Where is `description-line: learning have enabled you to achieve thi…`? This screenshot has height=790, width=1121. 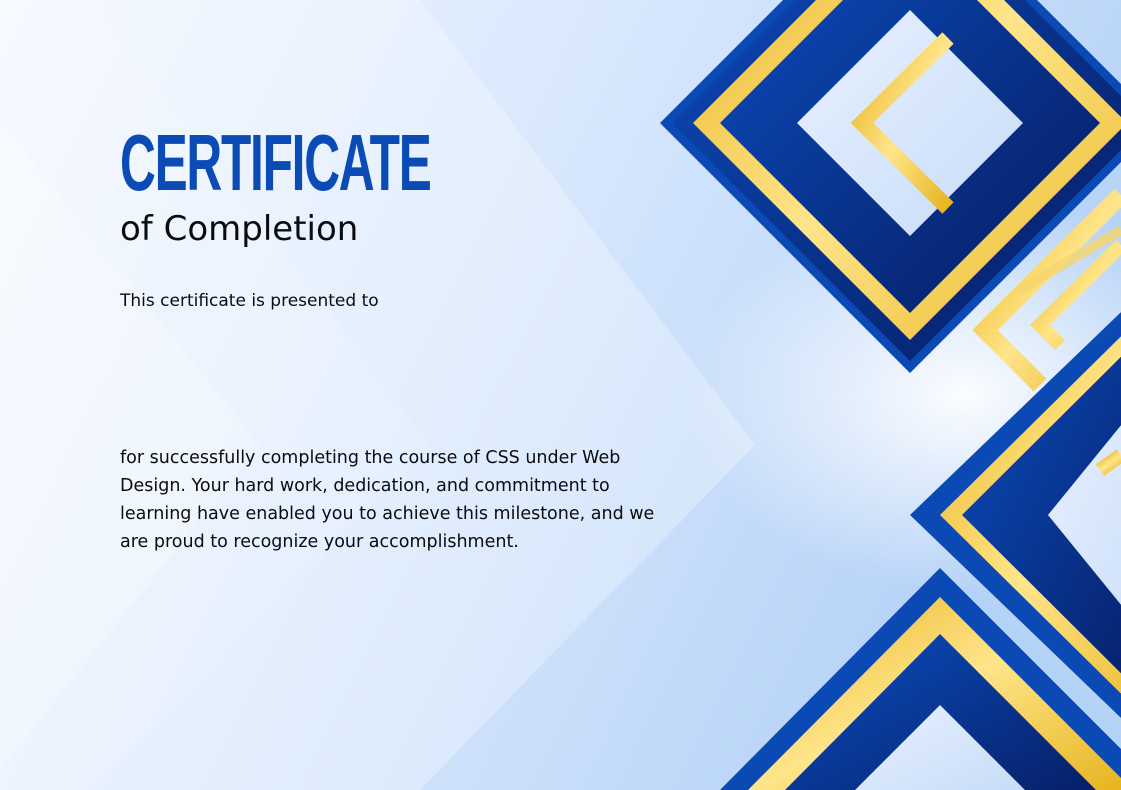 description-line: learning have enabled you to achieve thi… is located at coordinates (387, 514).